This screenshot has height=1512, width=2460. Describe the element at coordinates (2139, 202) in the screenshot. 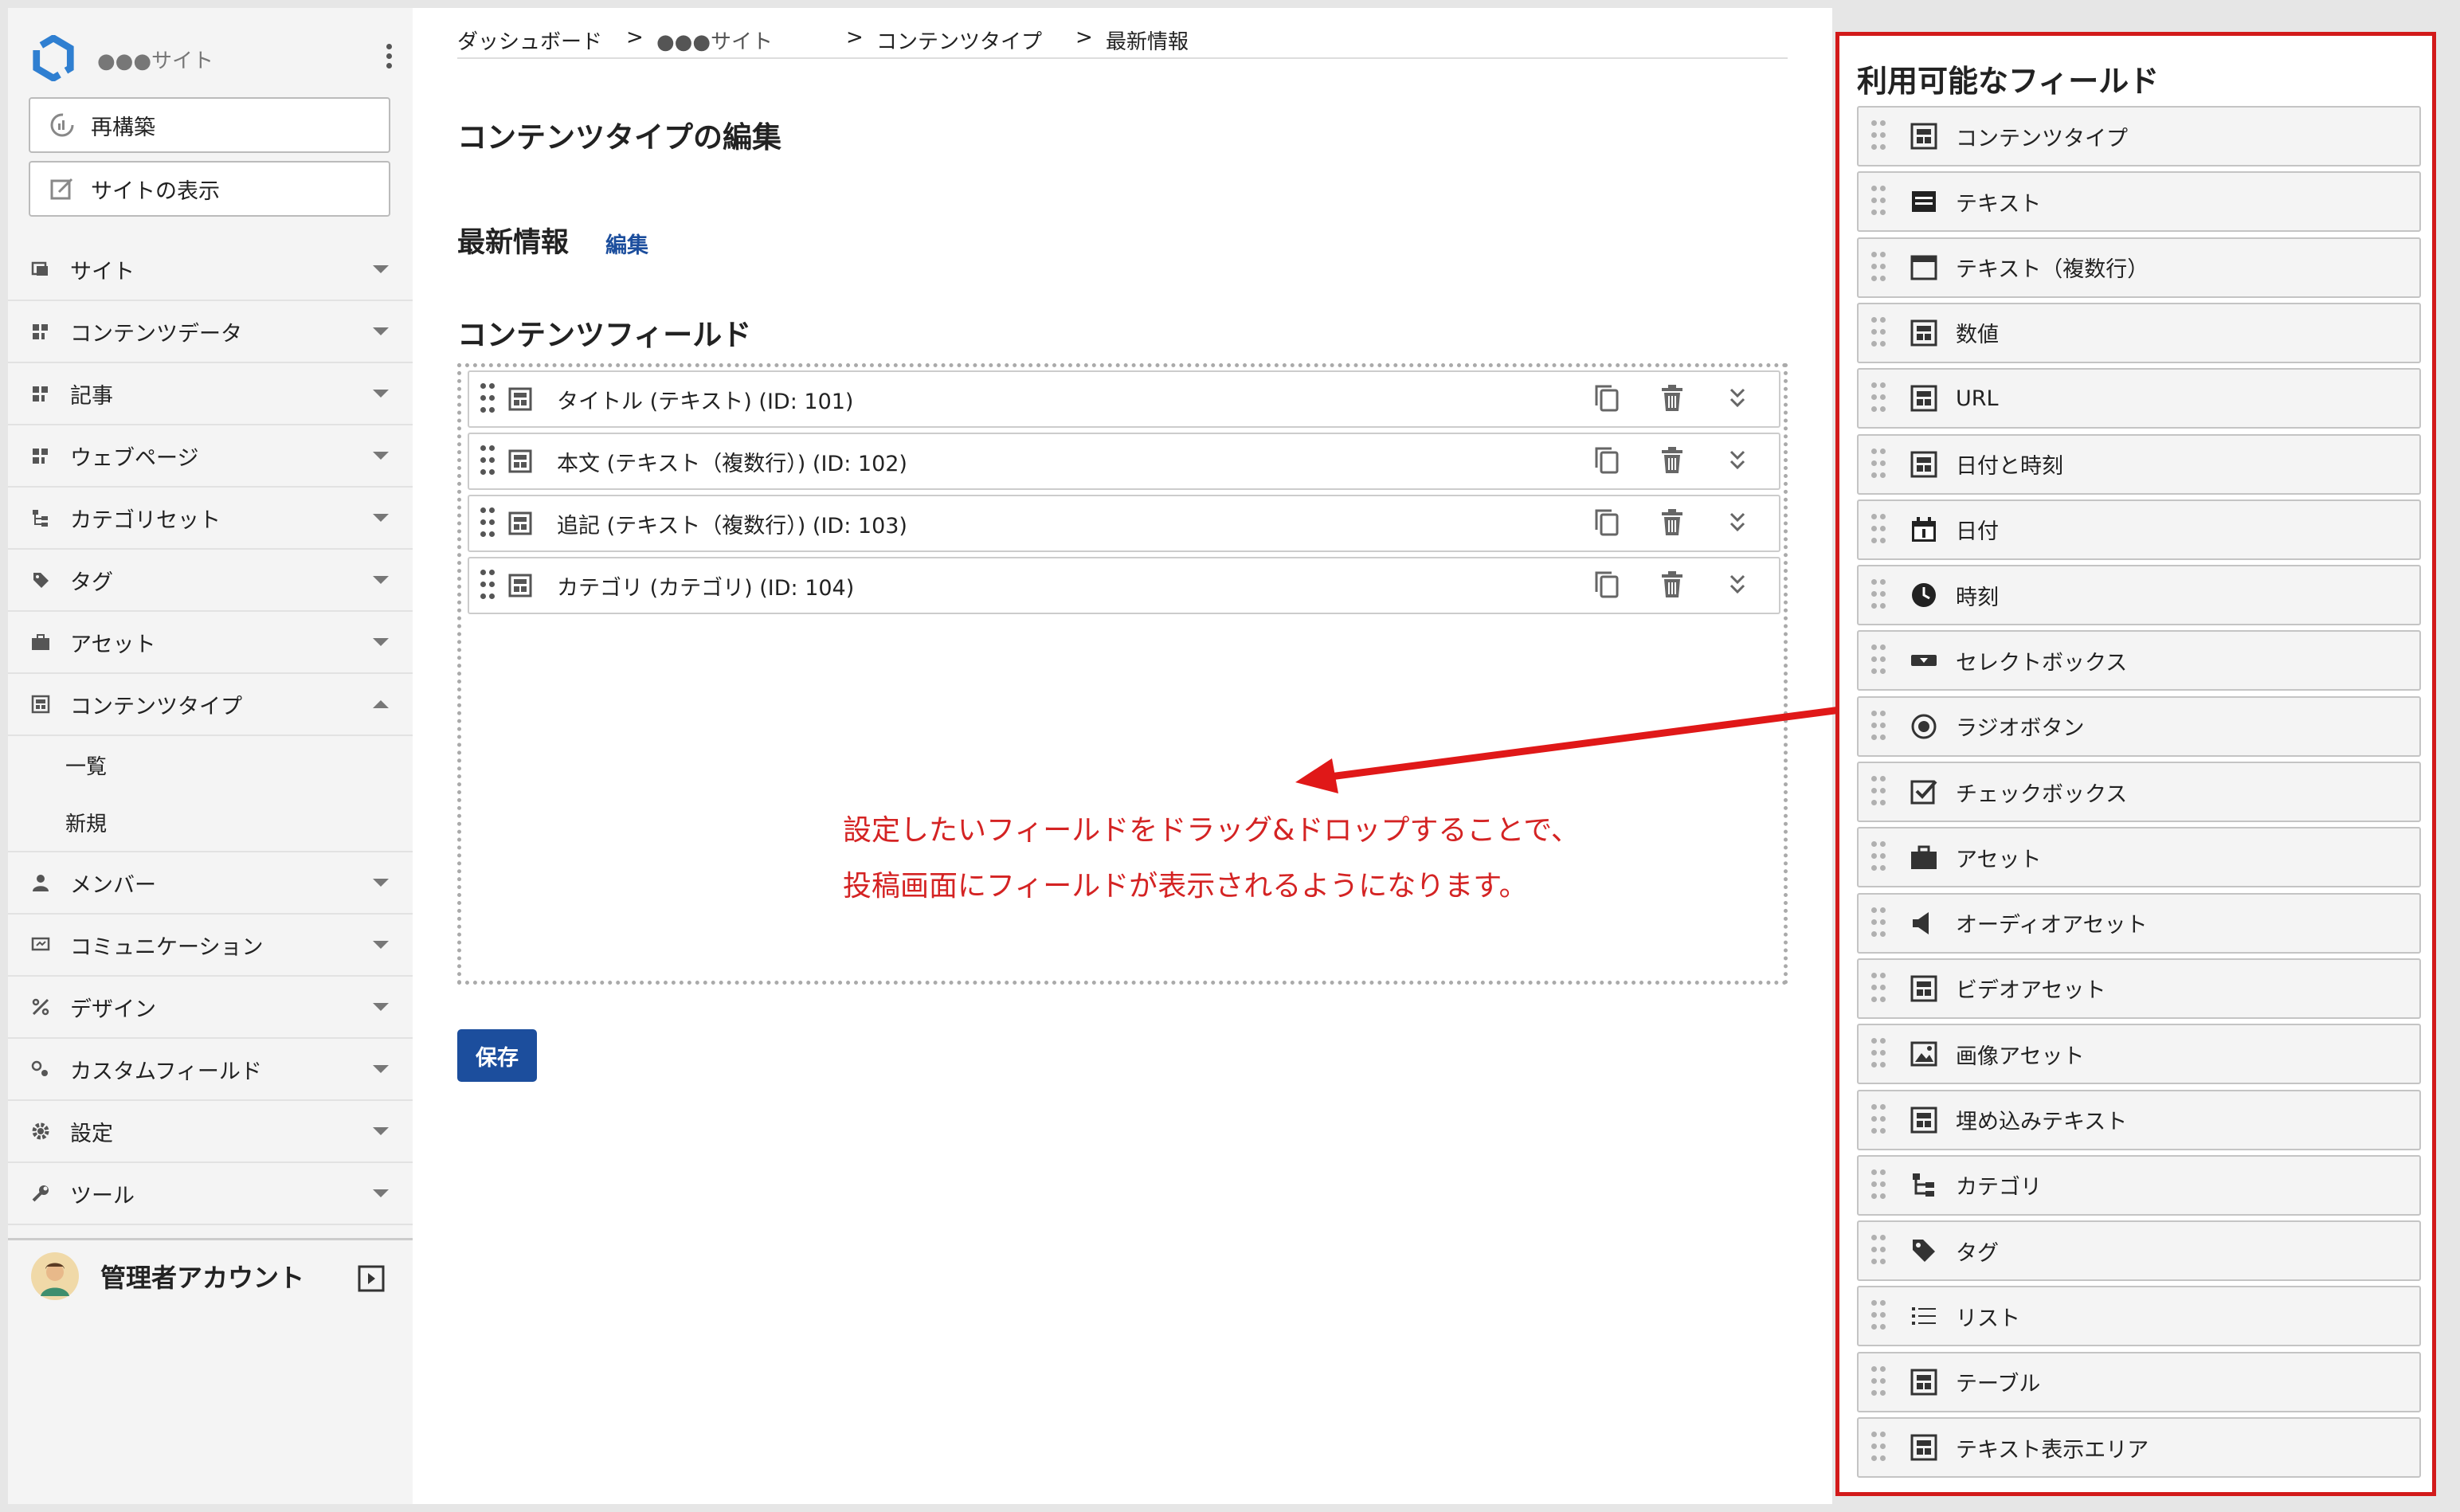

I see `available-field-item: テキスト` at that location.